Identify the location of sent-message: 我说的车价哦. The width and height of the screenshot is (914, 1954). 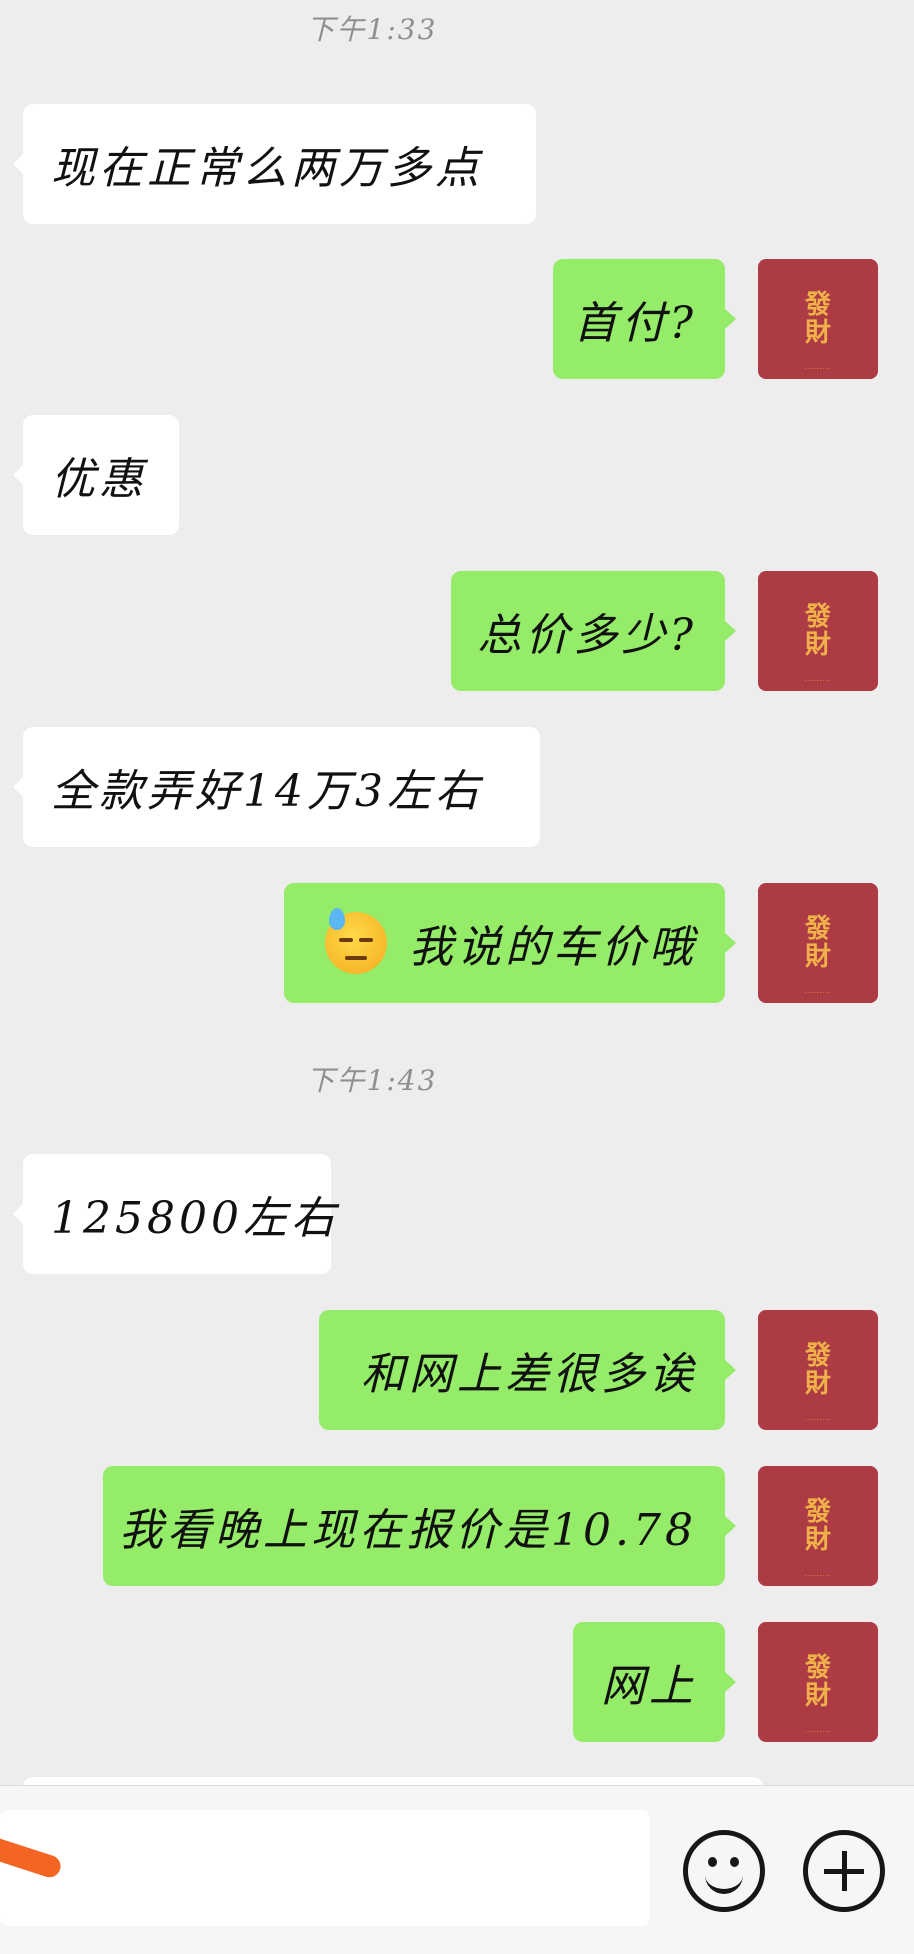
(510, 943).